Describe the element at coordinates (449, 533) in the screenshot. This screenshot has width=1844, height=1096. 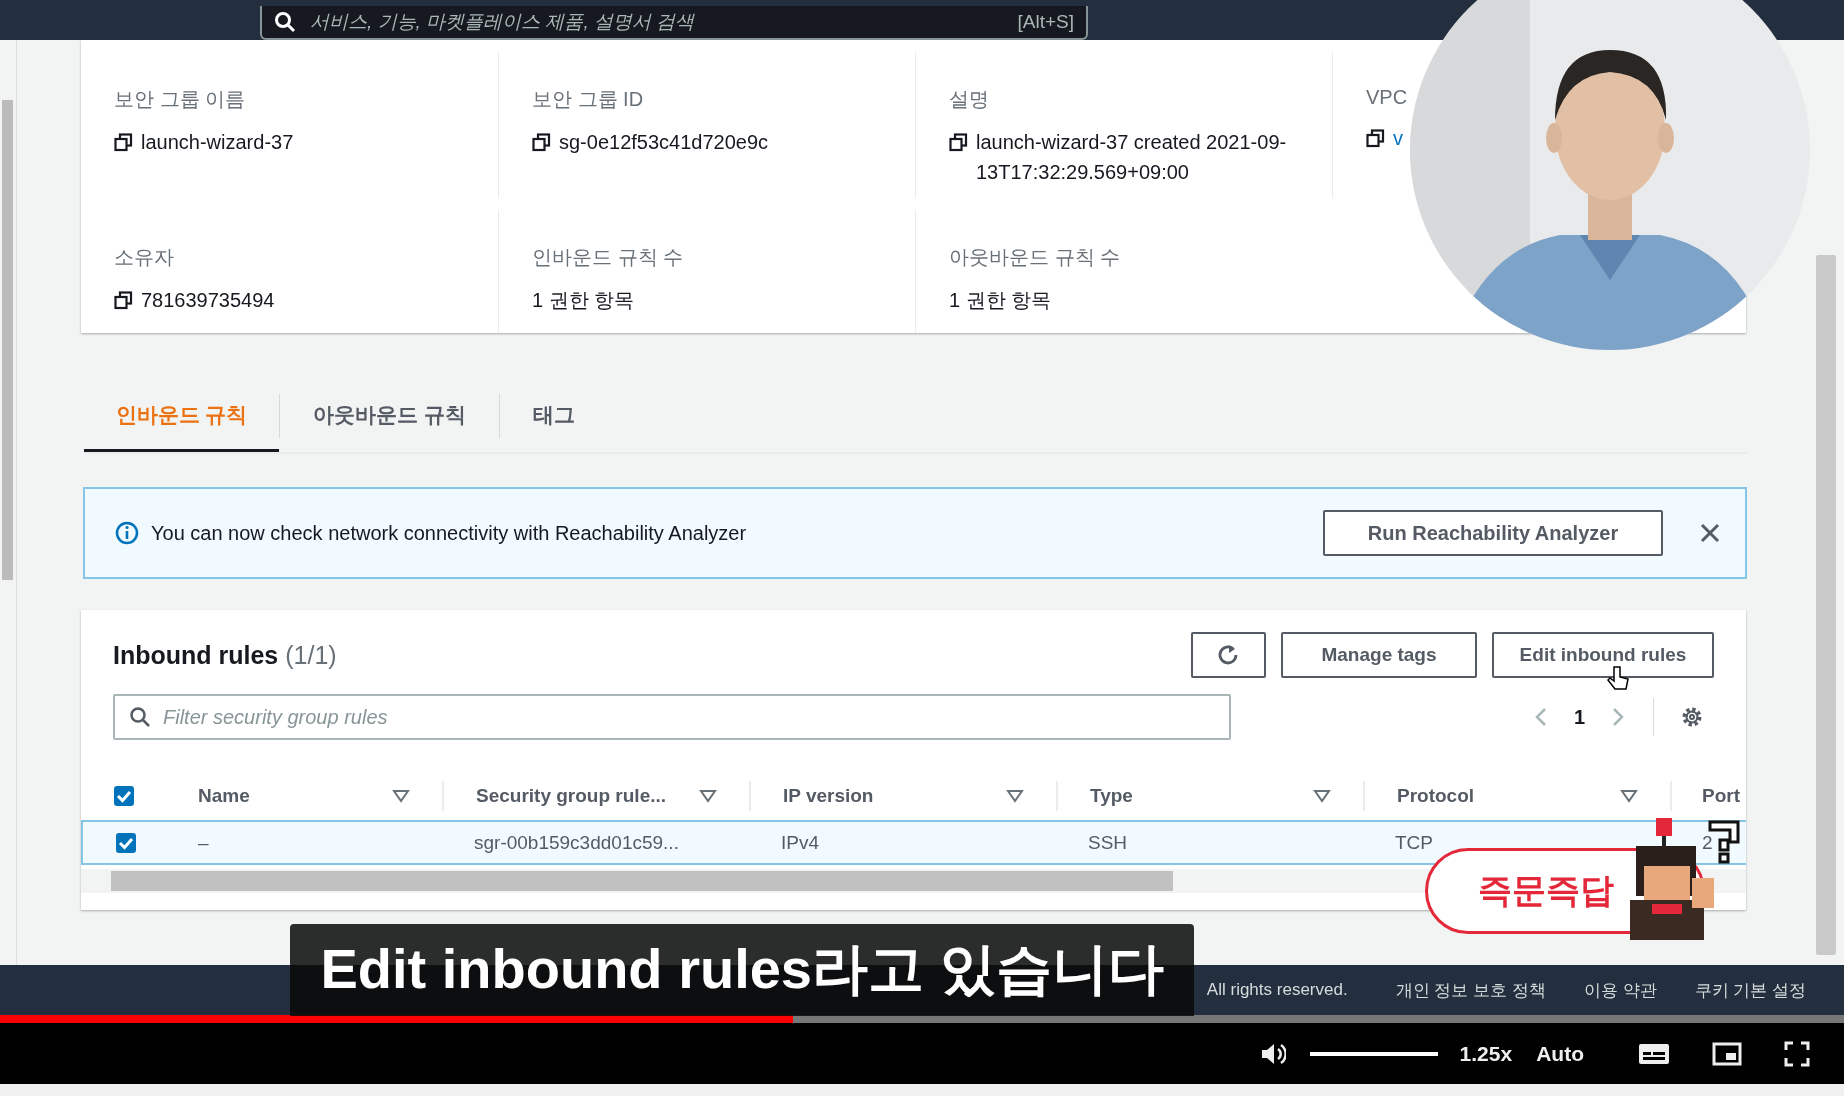
I see `info-message: You can now check network connectivity with Reachability Analyzer` at that location.